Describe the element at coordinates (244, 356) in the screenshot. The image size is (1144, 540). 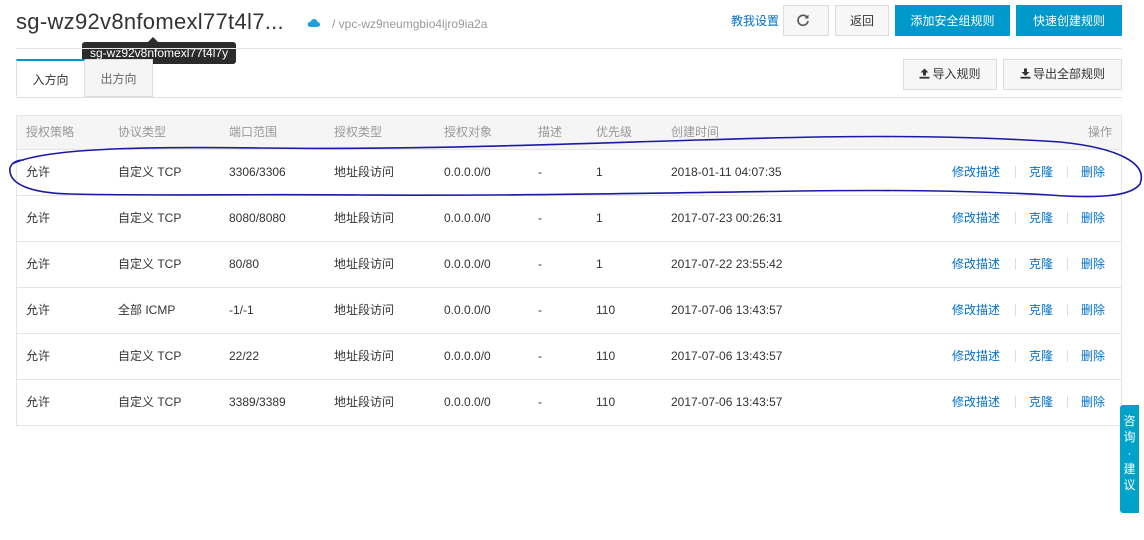
I see `cell-ports: 22/22` at that location.